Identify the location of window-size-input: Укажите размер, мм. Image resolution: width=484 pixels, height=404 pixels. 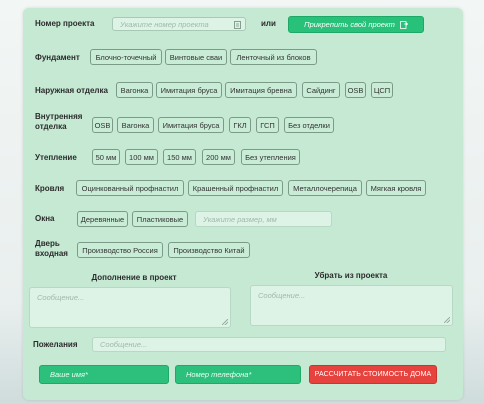
(263, 219).